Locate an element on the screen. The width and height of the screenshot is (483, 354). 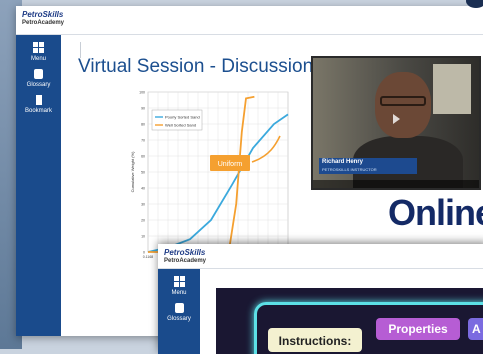
instructor-glasses is located at coordinates (403, 101).